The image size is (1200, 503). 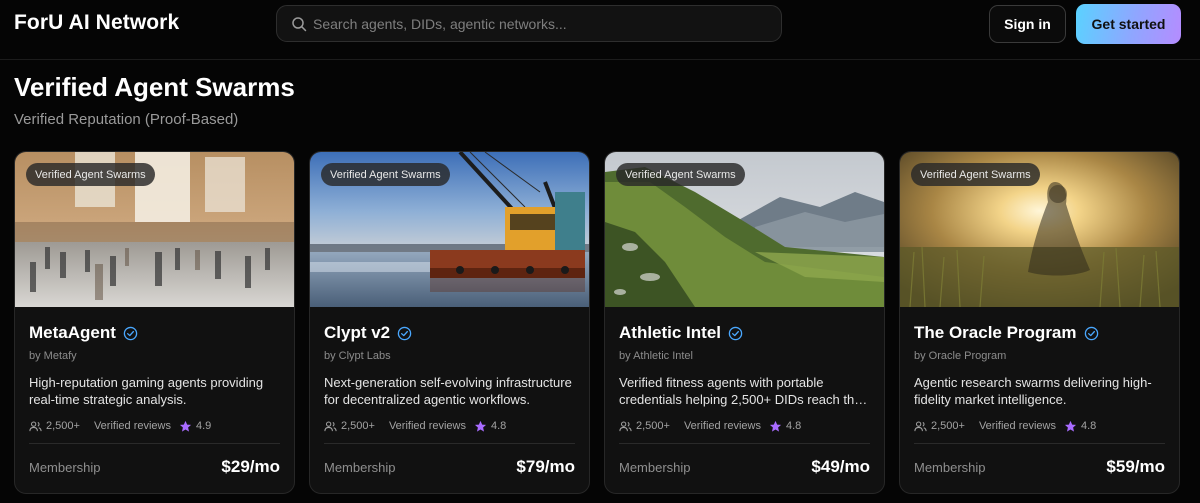 What do you see at coordinates (840, 466) in the screenshot?
I see `membership-price: $49/mo` at bounding box center [840, 466].